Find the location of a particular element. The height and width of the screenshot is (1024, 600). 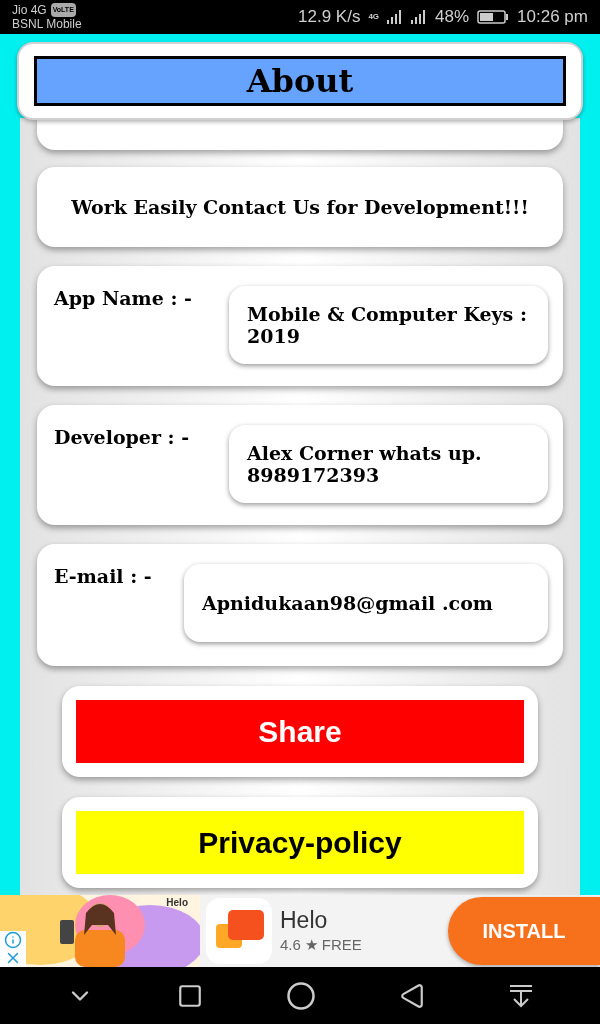

field-label: App Name : - is located at coordinates (123, 298).